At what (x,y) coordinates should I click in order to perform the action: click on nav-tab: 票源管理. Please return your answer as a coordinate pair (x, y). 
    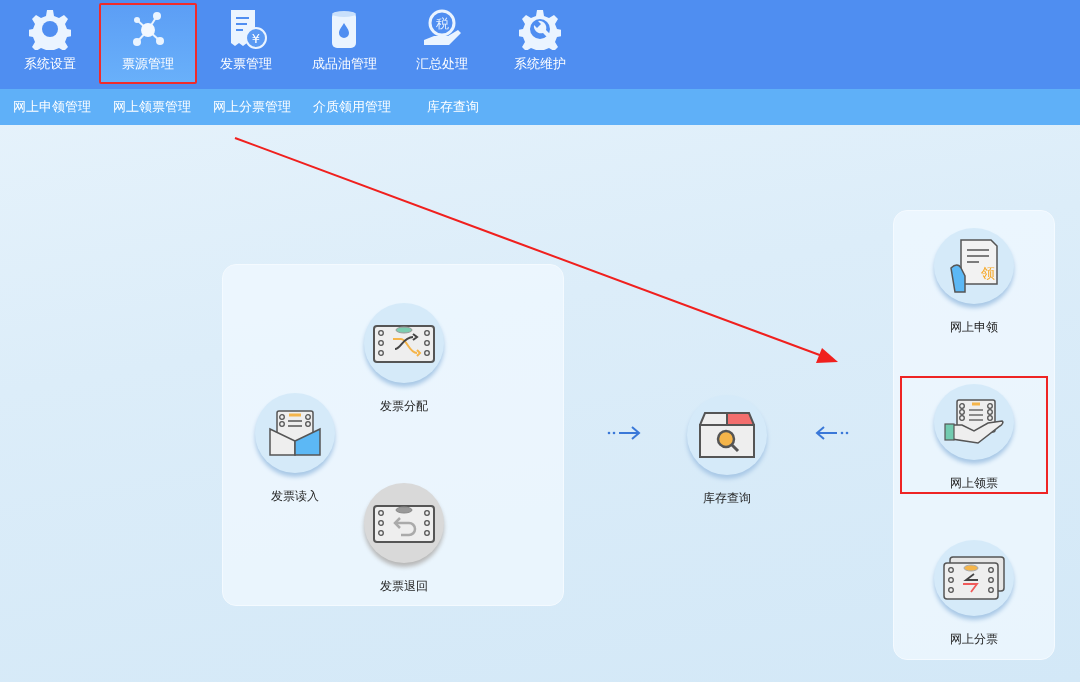
    Looking at the image, I should click on (148, 43).